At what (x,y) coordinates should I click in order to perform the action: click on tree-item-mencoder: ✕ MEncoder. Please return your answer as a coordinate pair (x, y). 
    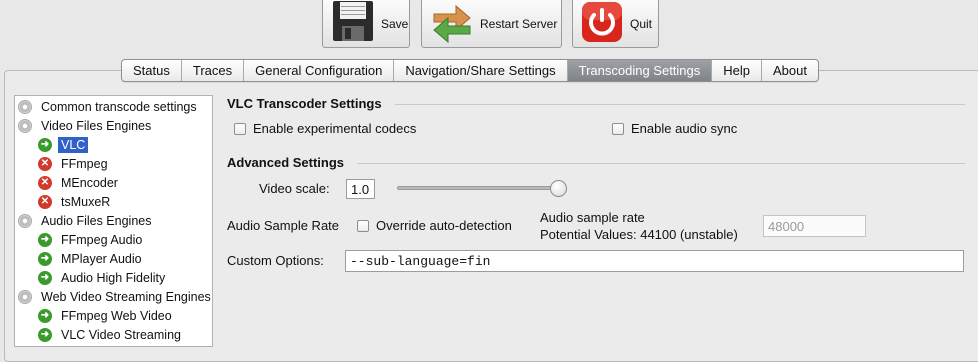
    Looking at the image, I should click on (79, 182).